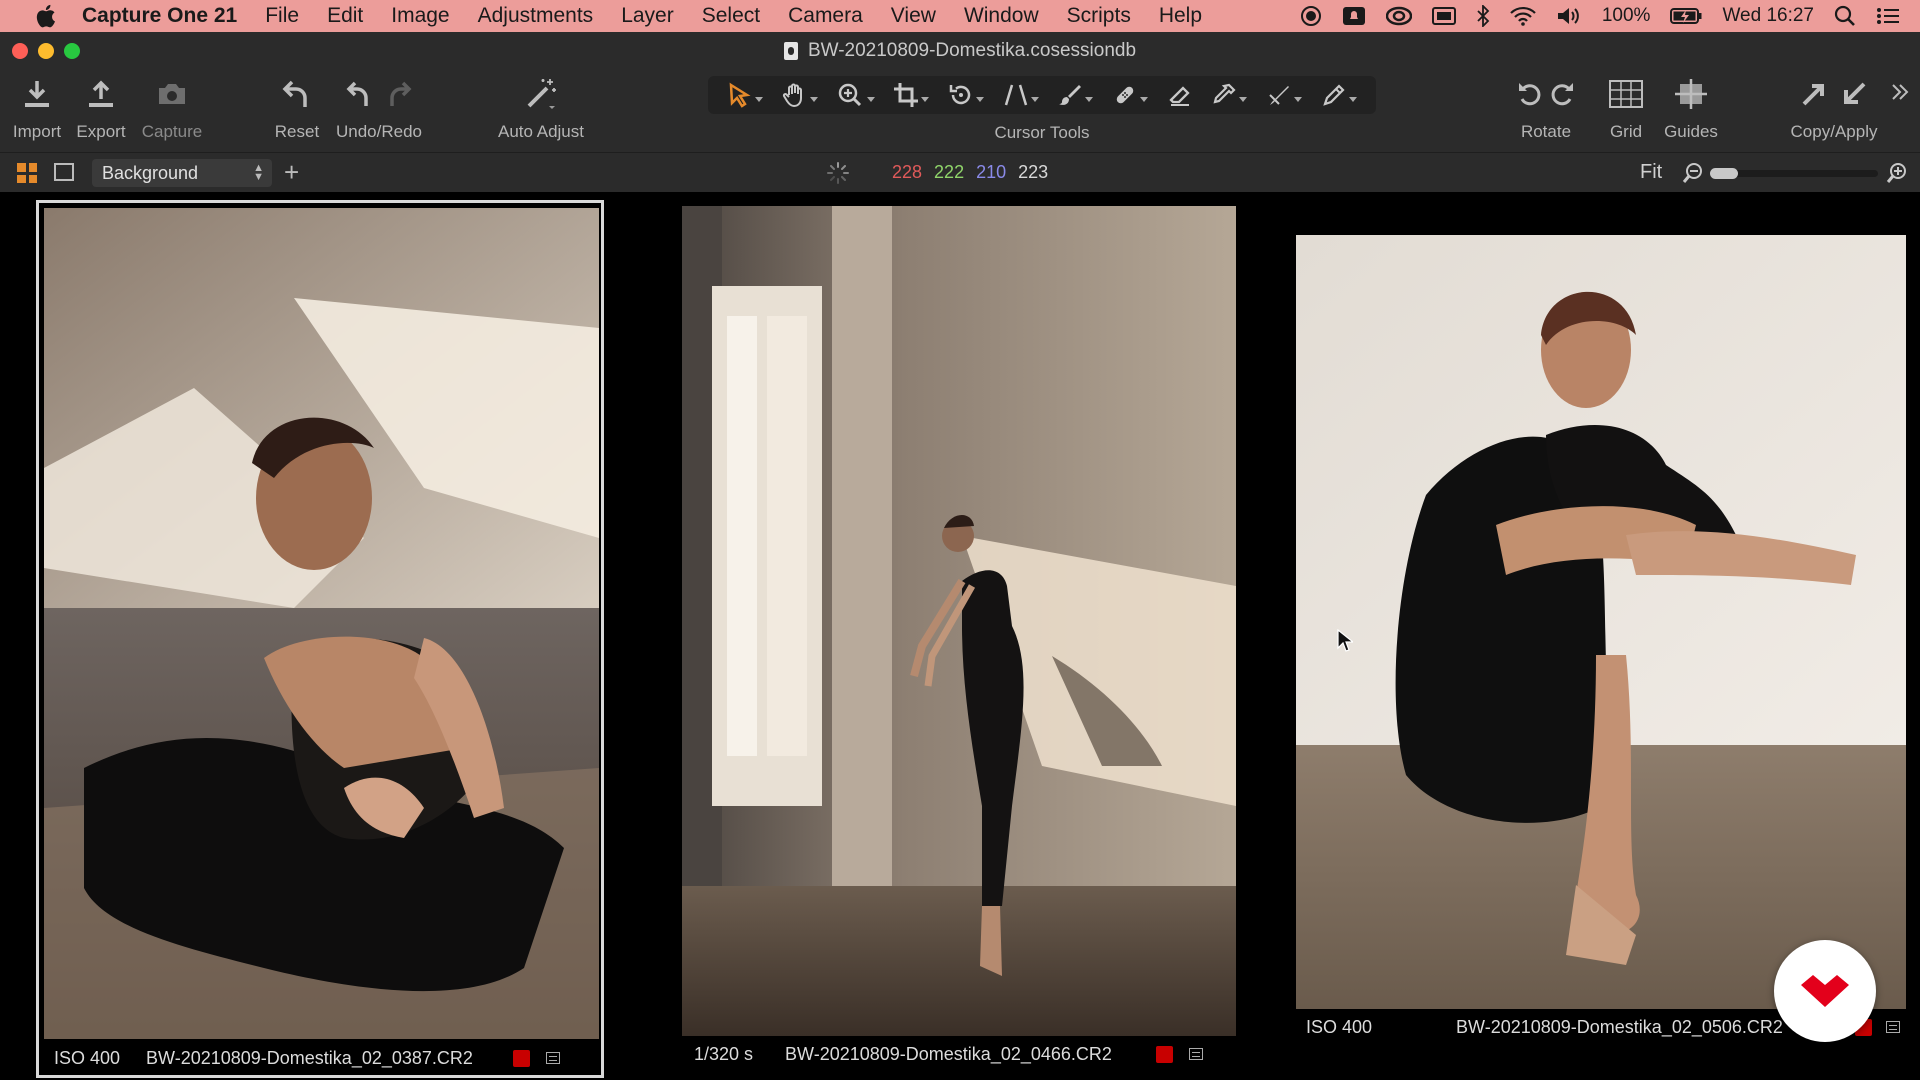 The image size is (1920, 1080). Describe the element at coordinates (1130, 95) in the screenshot. I see `heal-tool` at that location.